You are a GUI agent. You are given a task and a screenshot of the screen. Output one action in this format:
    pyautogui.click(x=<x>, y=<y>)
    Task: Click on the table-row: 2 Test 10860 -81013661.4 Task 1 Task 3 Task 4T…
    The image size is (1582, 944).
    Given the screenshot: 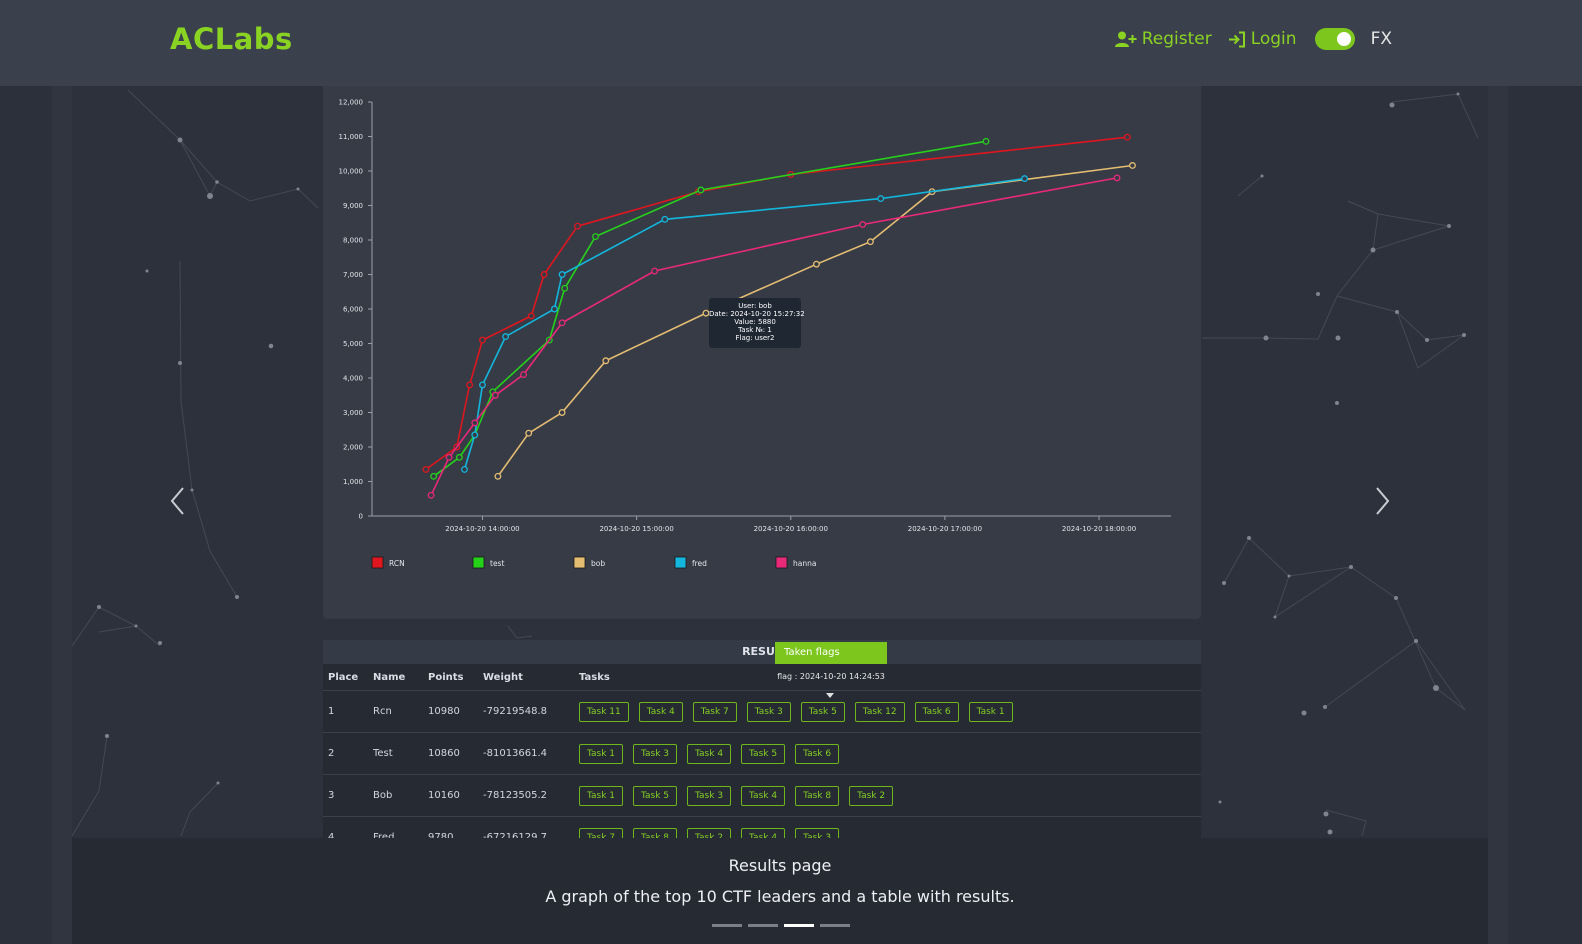 What is the action you would take?
    pyautogui.click(x=762, y=754)
    